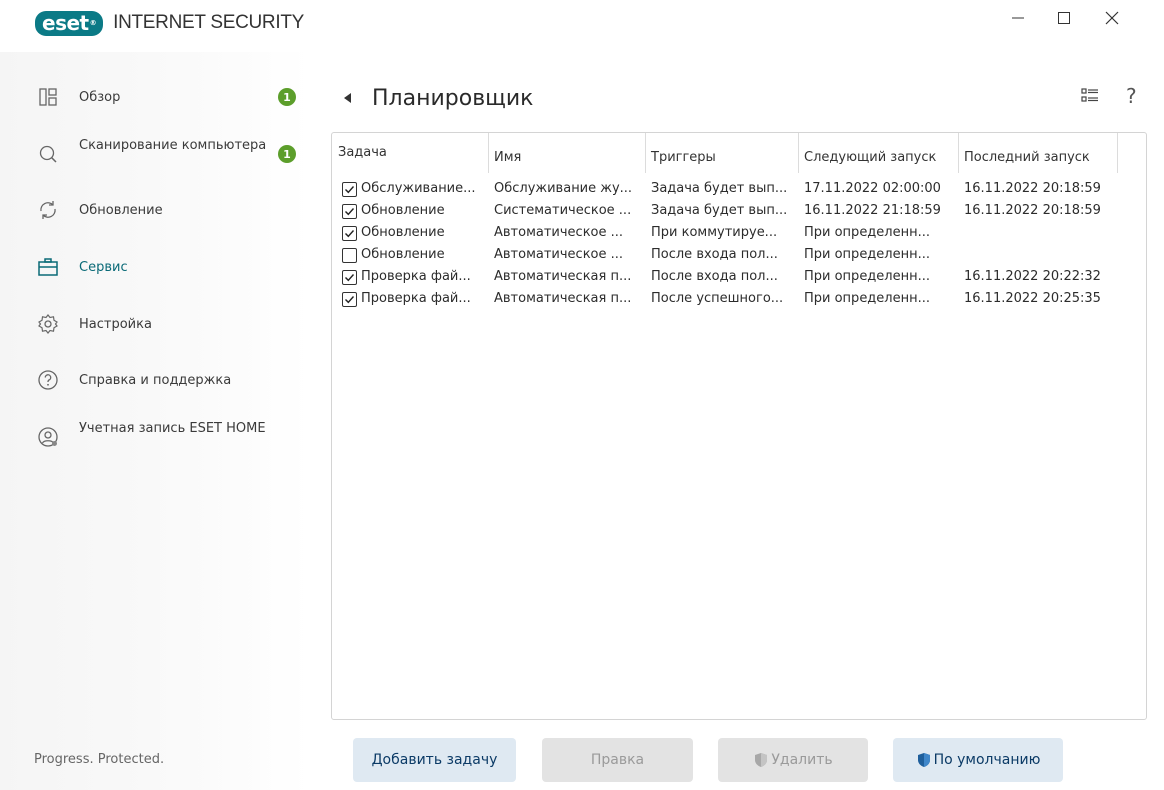 Image resolution: width=1164 pixels, height=790 pixels. Describe the element at coordinates (348, 98) in the screenshot. I see `back-arrow-icon` at that location.